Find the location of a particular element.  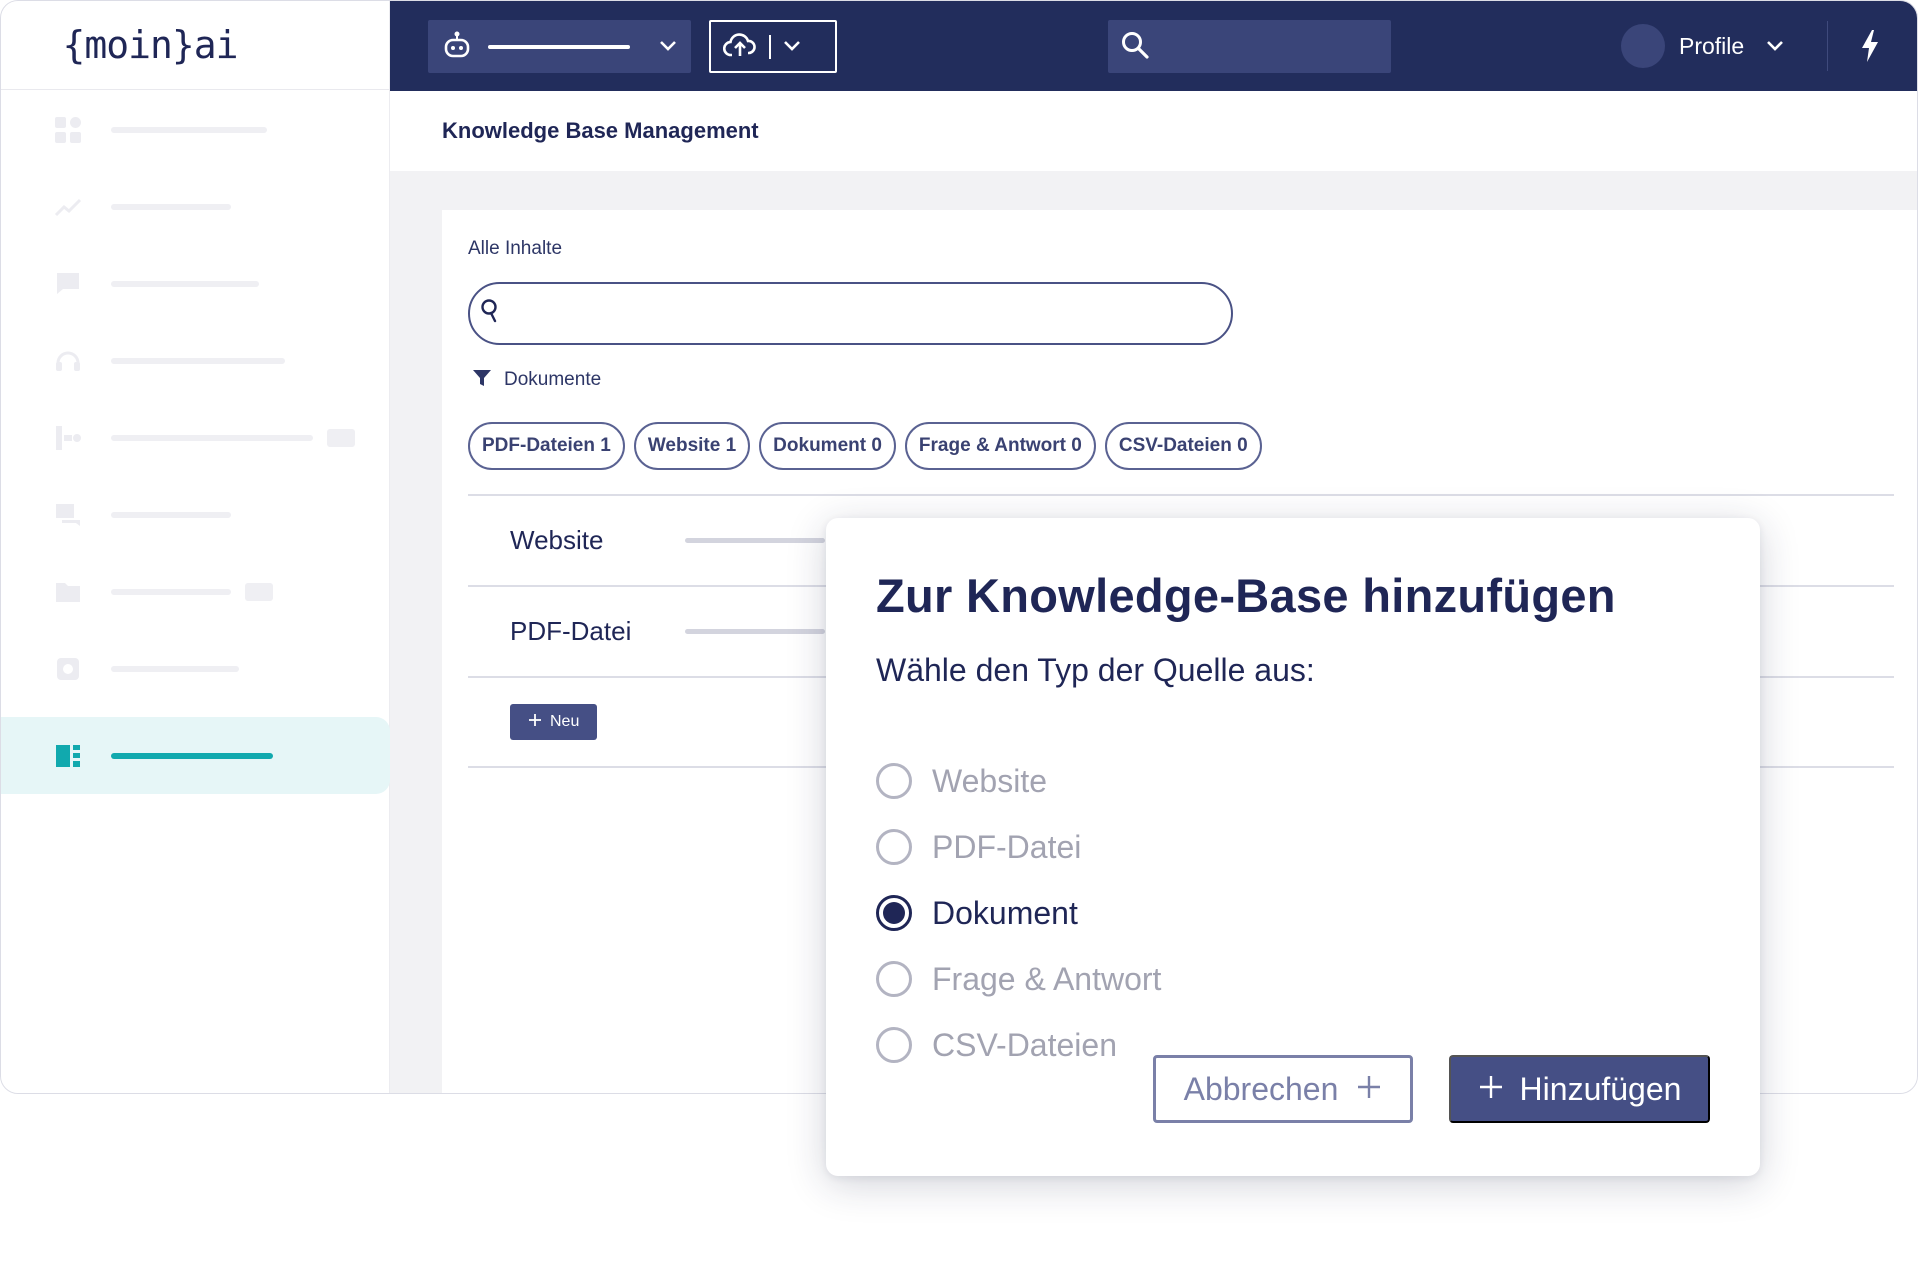

new-button: Neu is located at coordinates (554, 722).